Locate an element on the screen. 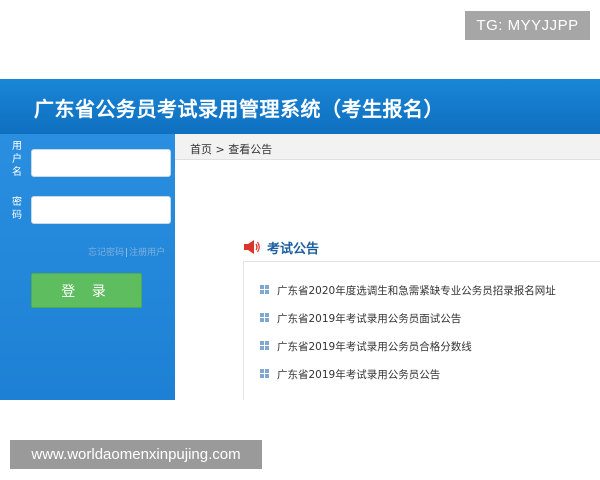 The image size is (600, 480). register-link: 注册用户 is located at coordinates (147, 253).